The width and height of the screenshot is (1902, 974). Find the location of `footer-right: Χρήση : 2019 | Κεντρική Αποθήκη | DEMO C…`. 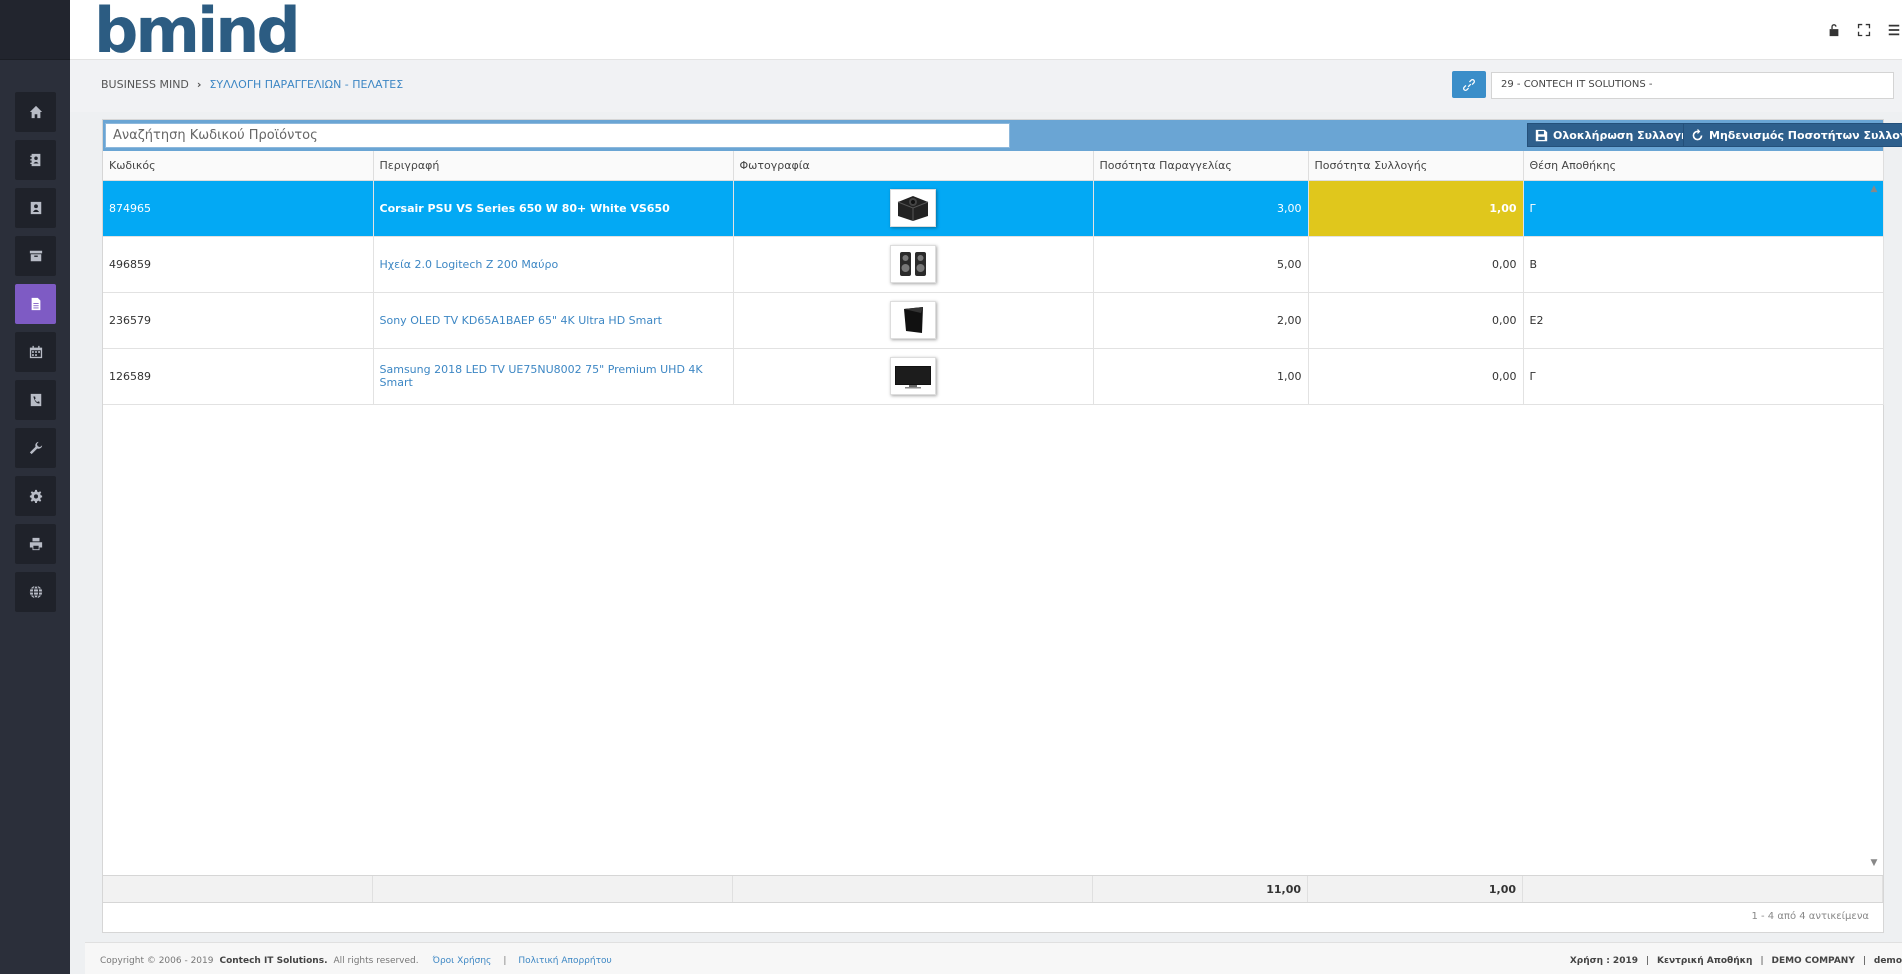

footer-right: Χρήση : 2019 | Κεντρική Αποθήκη | DEMO C… is located at coordinates (1736, 961).